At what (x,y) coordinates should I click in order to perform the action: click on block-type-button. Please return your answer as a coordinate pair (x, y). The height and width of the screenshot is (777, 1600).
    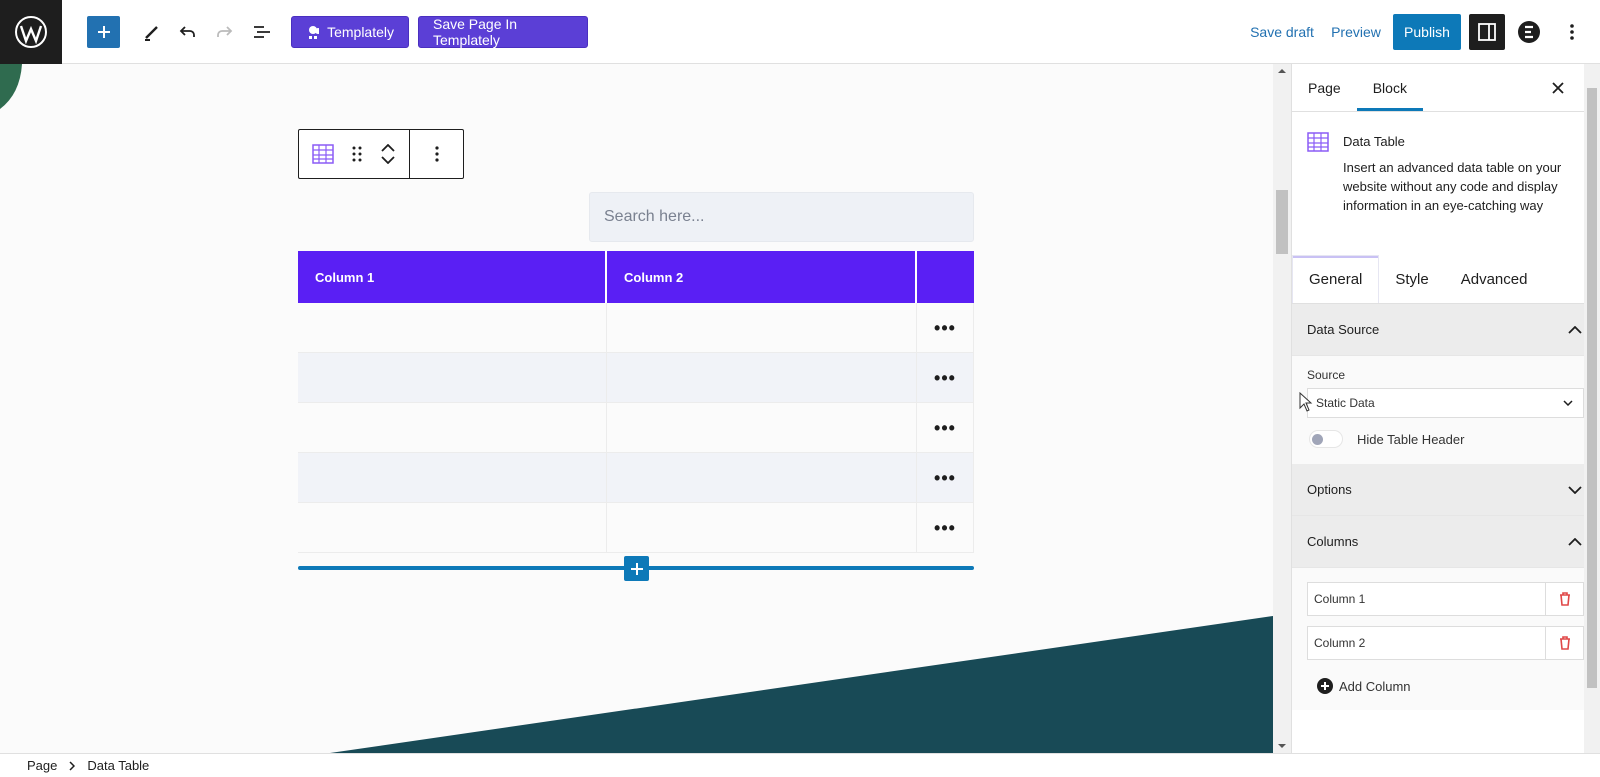
    Looking at the image, I should click on (323, 154).